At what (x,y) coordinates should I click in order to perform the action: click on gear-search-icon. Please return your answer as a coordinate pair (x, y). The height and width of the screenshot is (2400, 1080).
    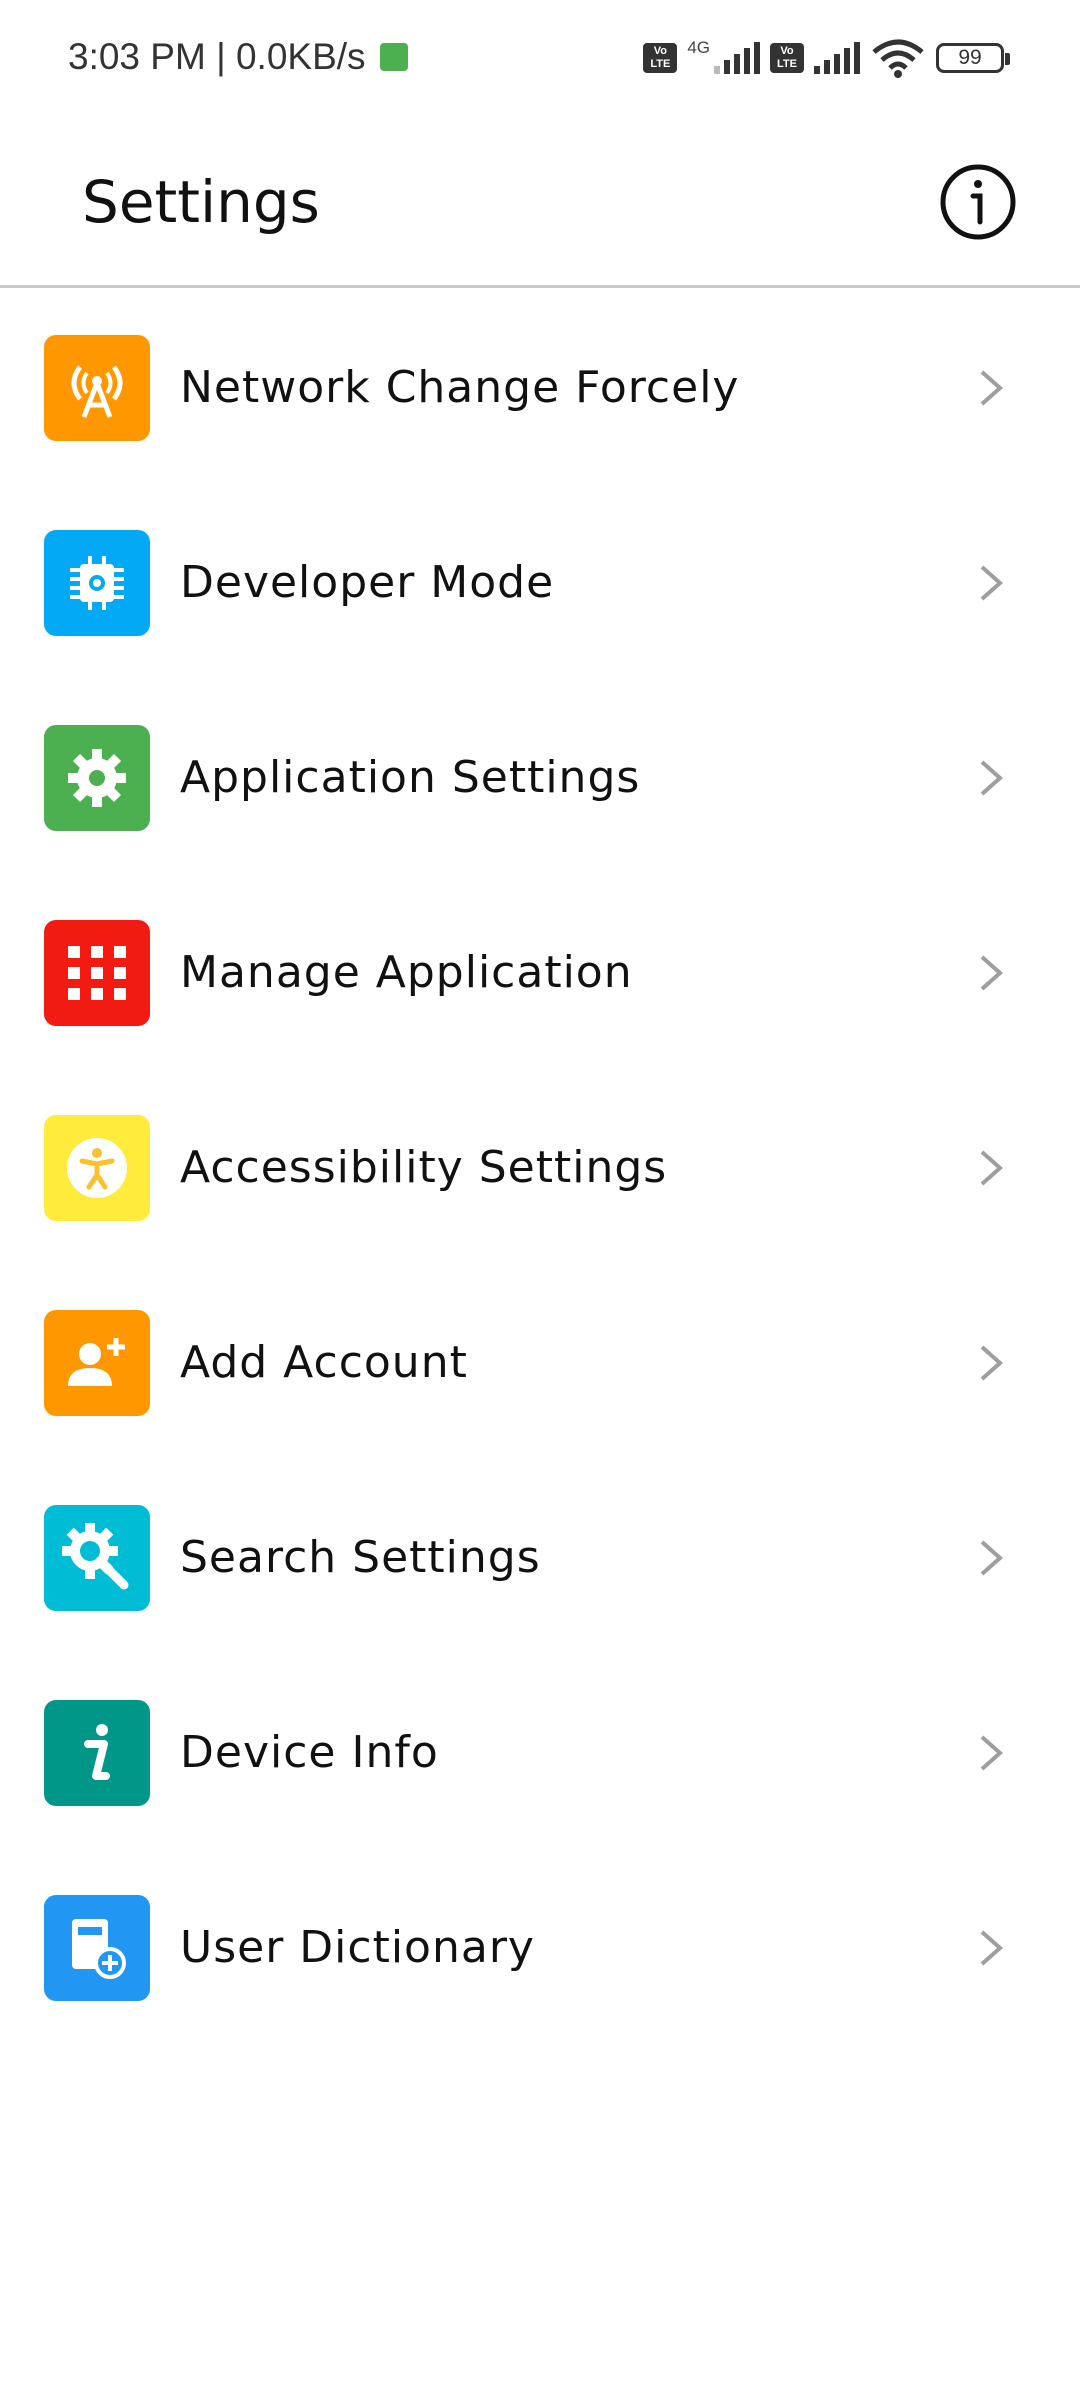
    Looking at the image, I should click on (97, 1557).